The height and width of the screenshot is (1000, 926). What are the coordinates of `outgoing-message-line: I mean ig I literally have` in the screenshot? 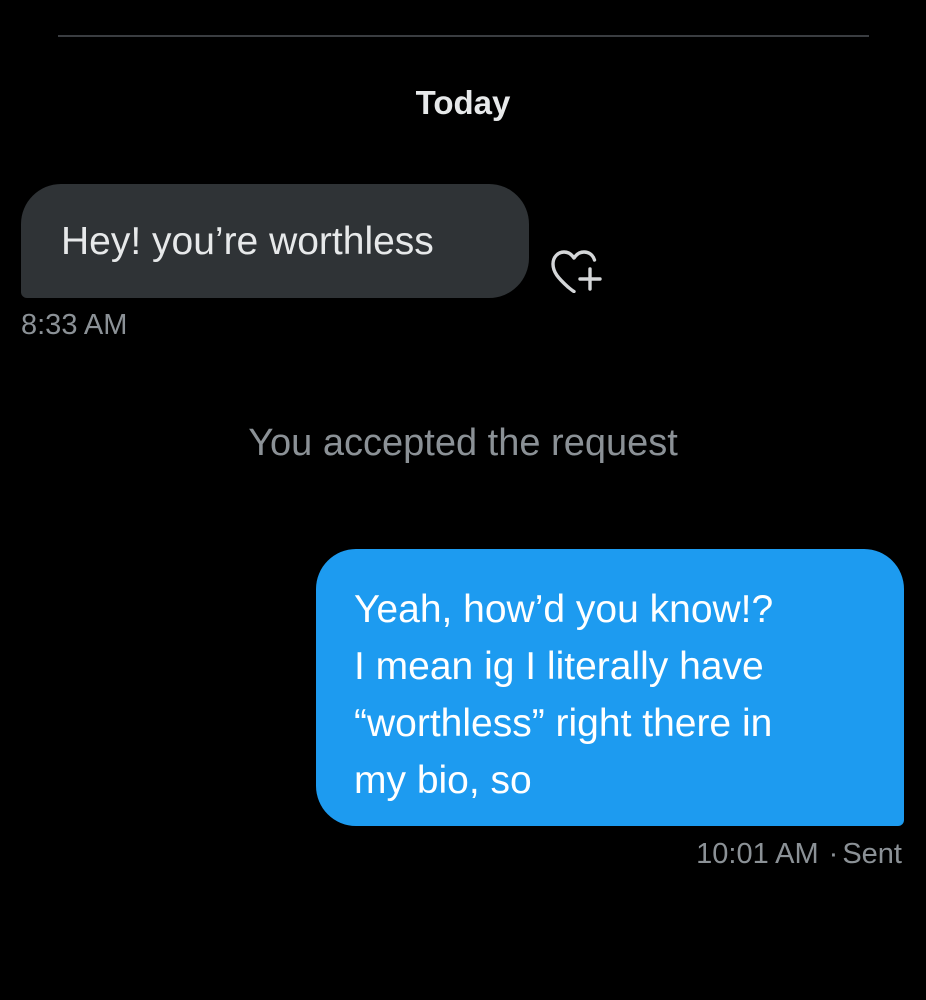 It's located at (559, 666).